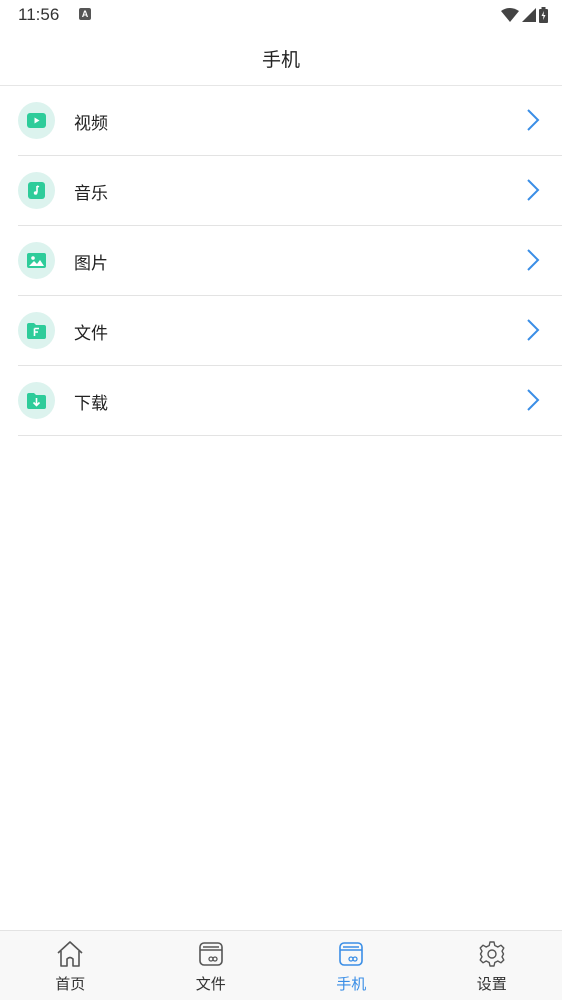  I want to click on bottom-nav: 首页 文件 手机 设置, so click(281, 965).